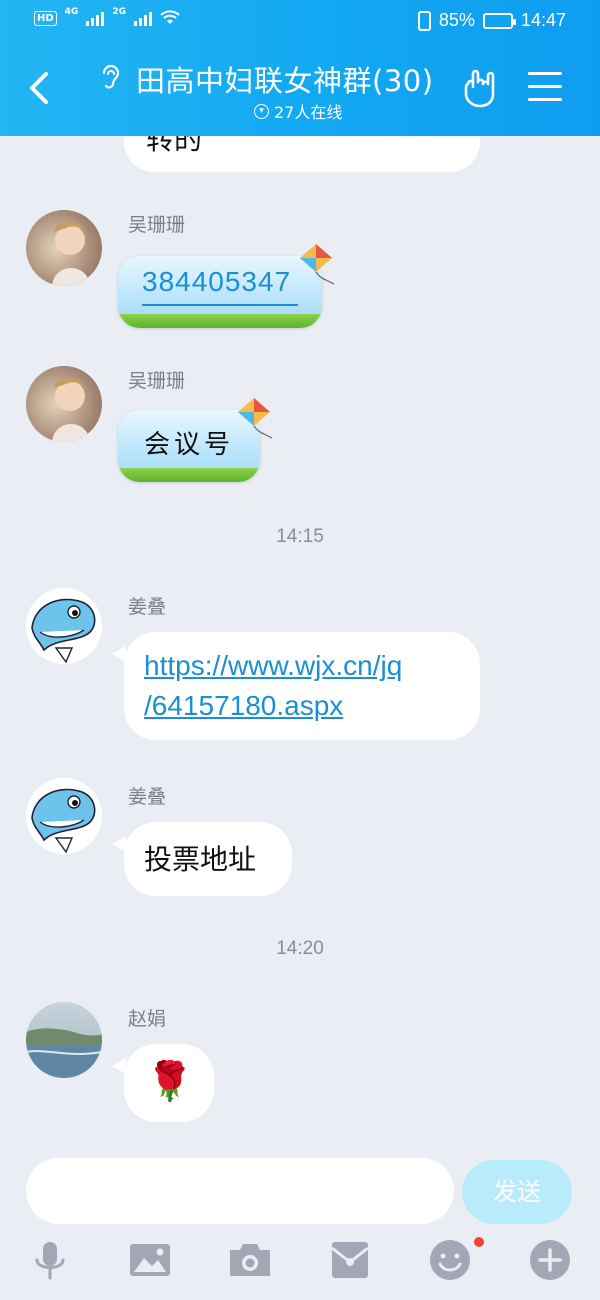 The width and height of the screenshot is (600, 1300). I want to click on network-type-1: 4G, so click(71, 12).